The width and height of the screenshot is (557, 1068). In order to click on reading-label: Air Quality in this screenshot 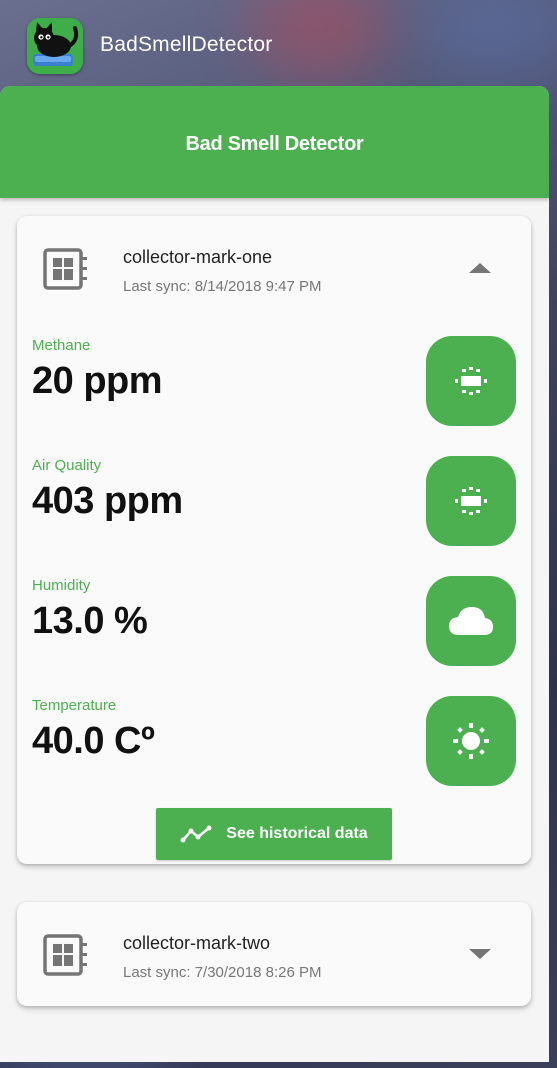, I will do `click(67, 465)`.